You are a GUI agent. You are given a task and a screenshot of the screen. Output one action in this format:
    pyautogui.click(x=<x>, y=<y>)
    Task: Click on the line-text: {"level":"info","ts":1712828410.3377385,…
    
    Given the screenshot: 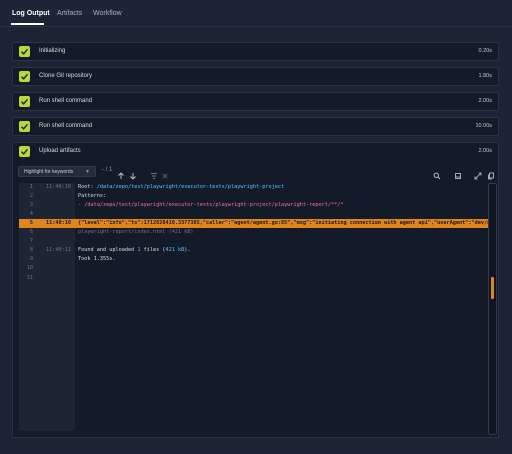 What is the action you would take?
    pyautogui.click(x=283, y=223)
    